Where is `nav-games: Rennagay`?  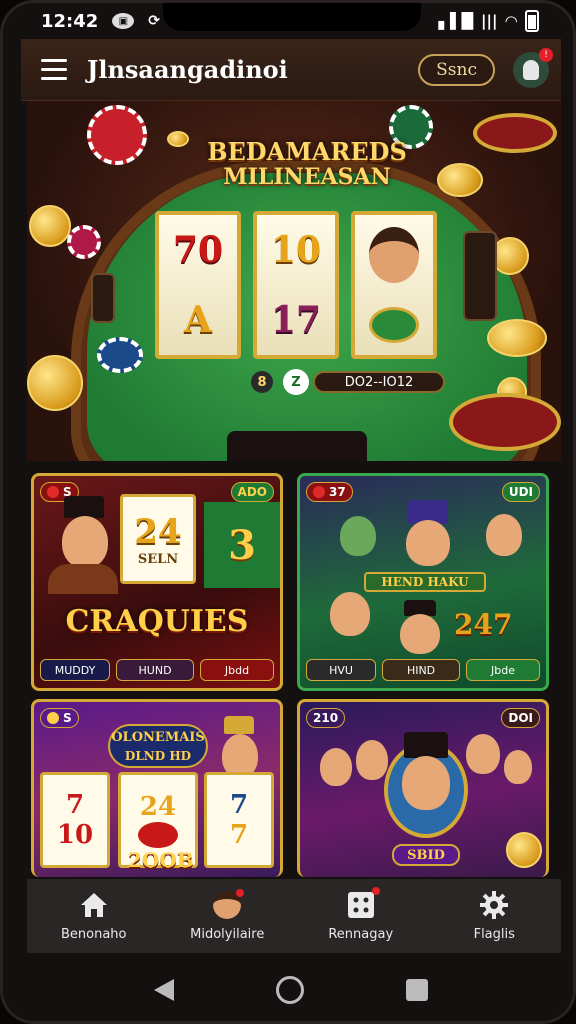
nav-games: Rennagay is located at coordinates (361, 914).